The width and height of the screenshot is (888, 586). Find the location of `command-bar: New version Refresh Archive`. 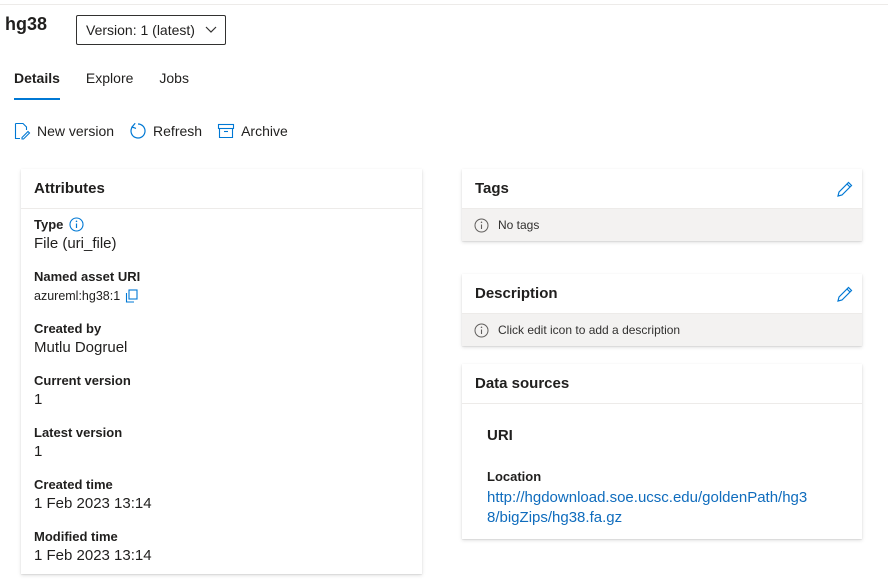

command-bar: New version Refresh Archive is located at coordinates (158, 131).